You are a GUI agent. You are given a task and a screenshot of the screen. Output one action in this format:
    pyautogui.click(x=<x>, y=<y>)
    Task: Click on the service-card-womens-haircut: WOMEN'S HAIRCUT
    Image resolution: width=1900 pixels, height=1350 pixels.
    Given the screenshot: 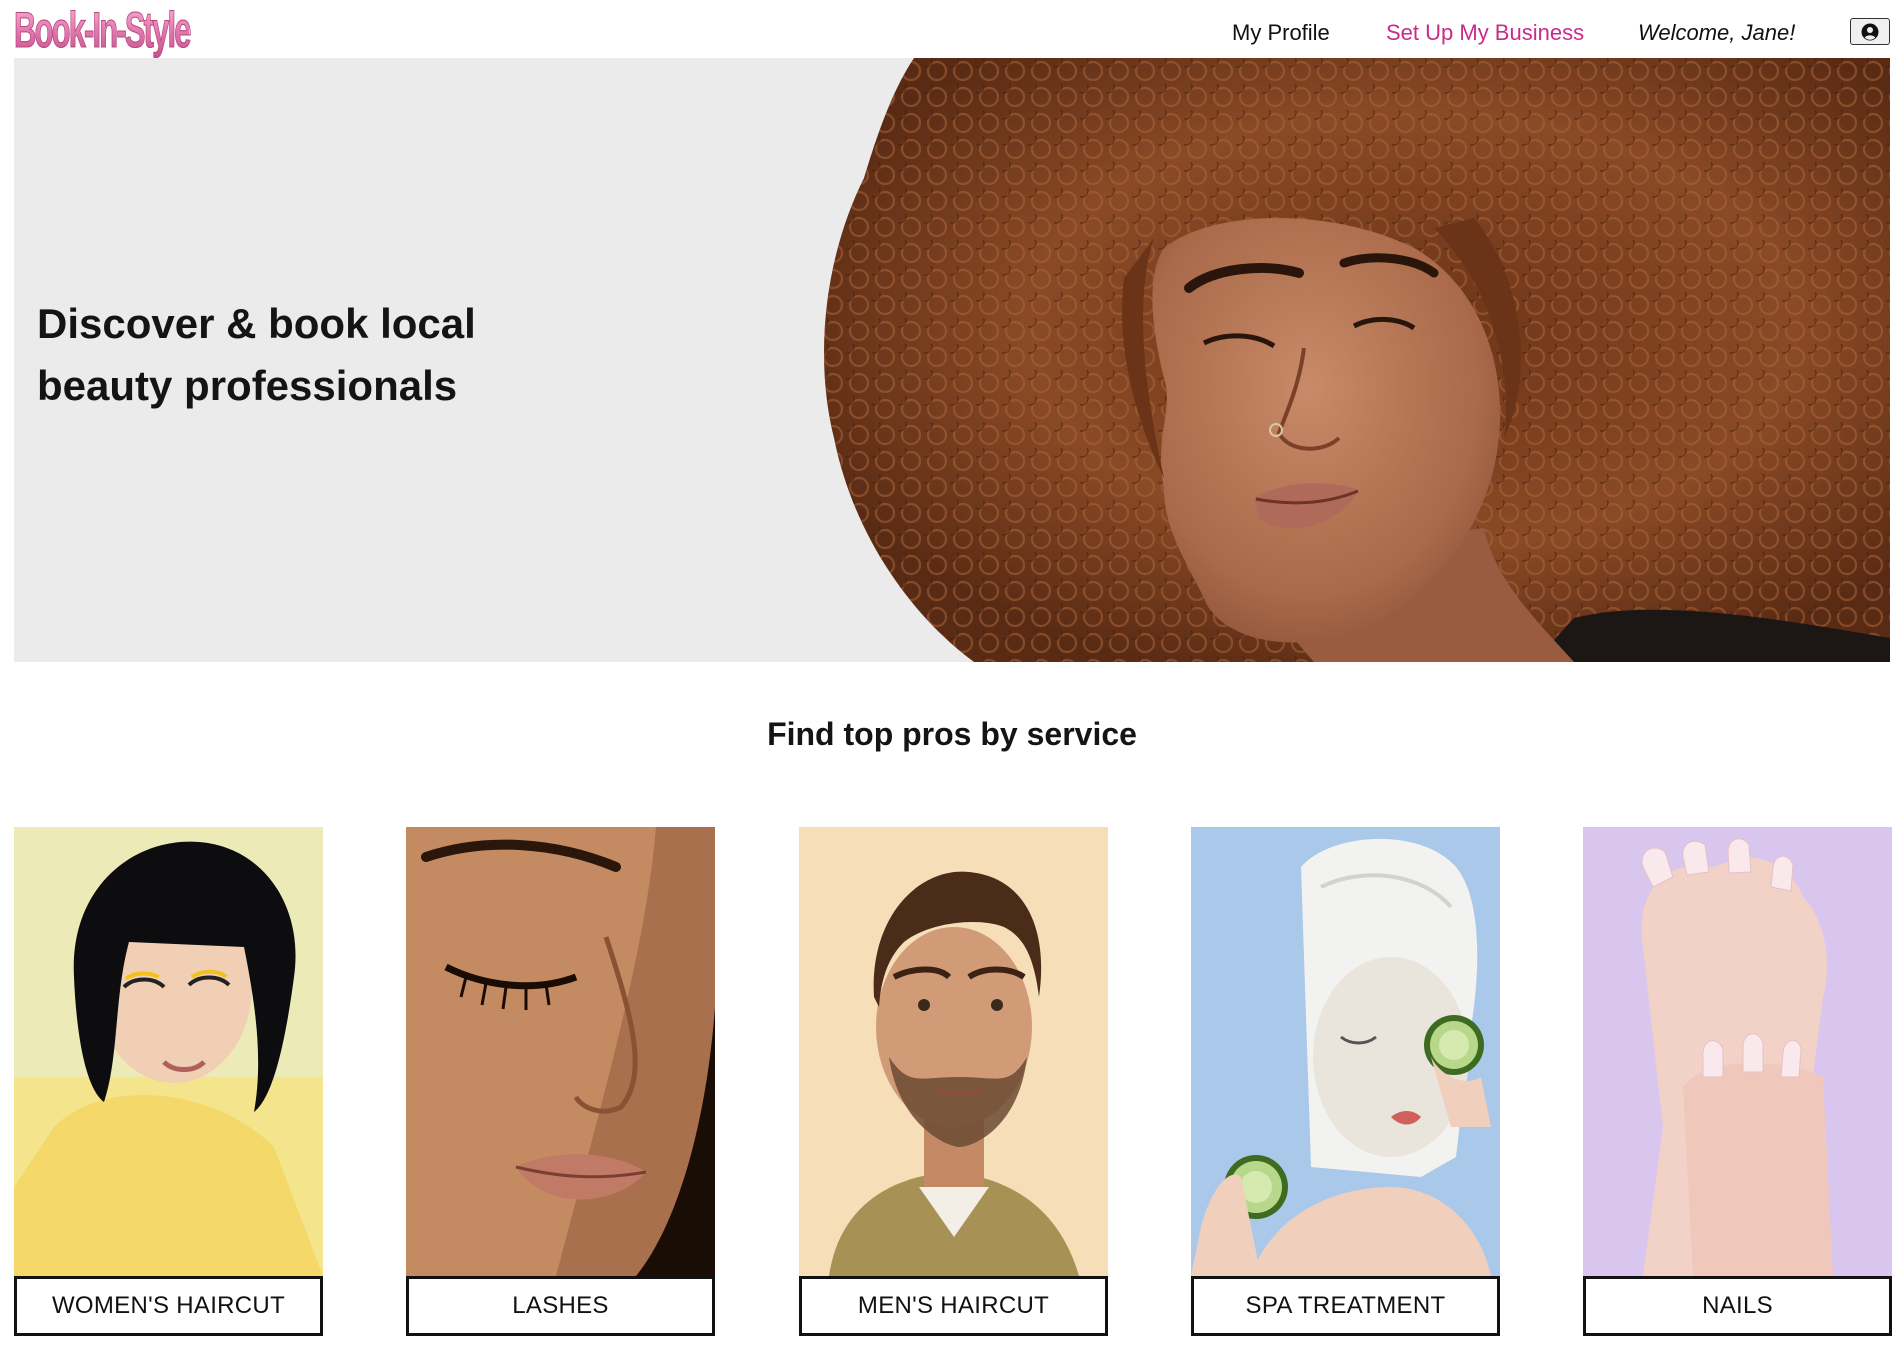 What is the action you would take?
    pyautogui.click(x=168, y=1081)
    